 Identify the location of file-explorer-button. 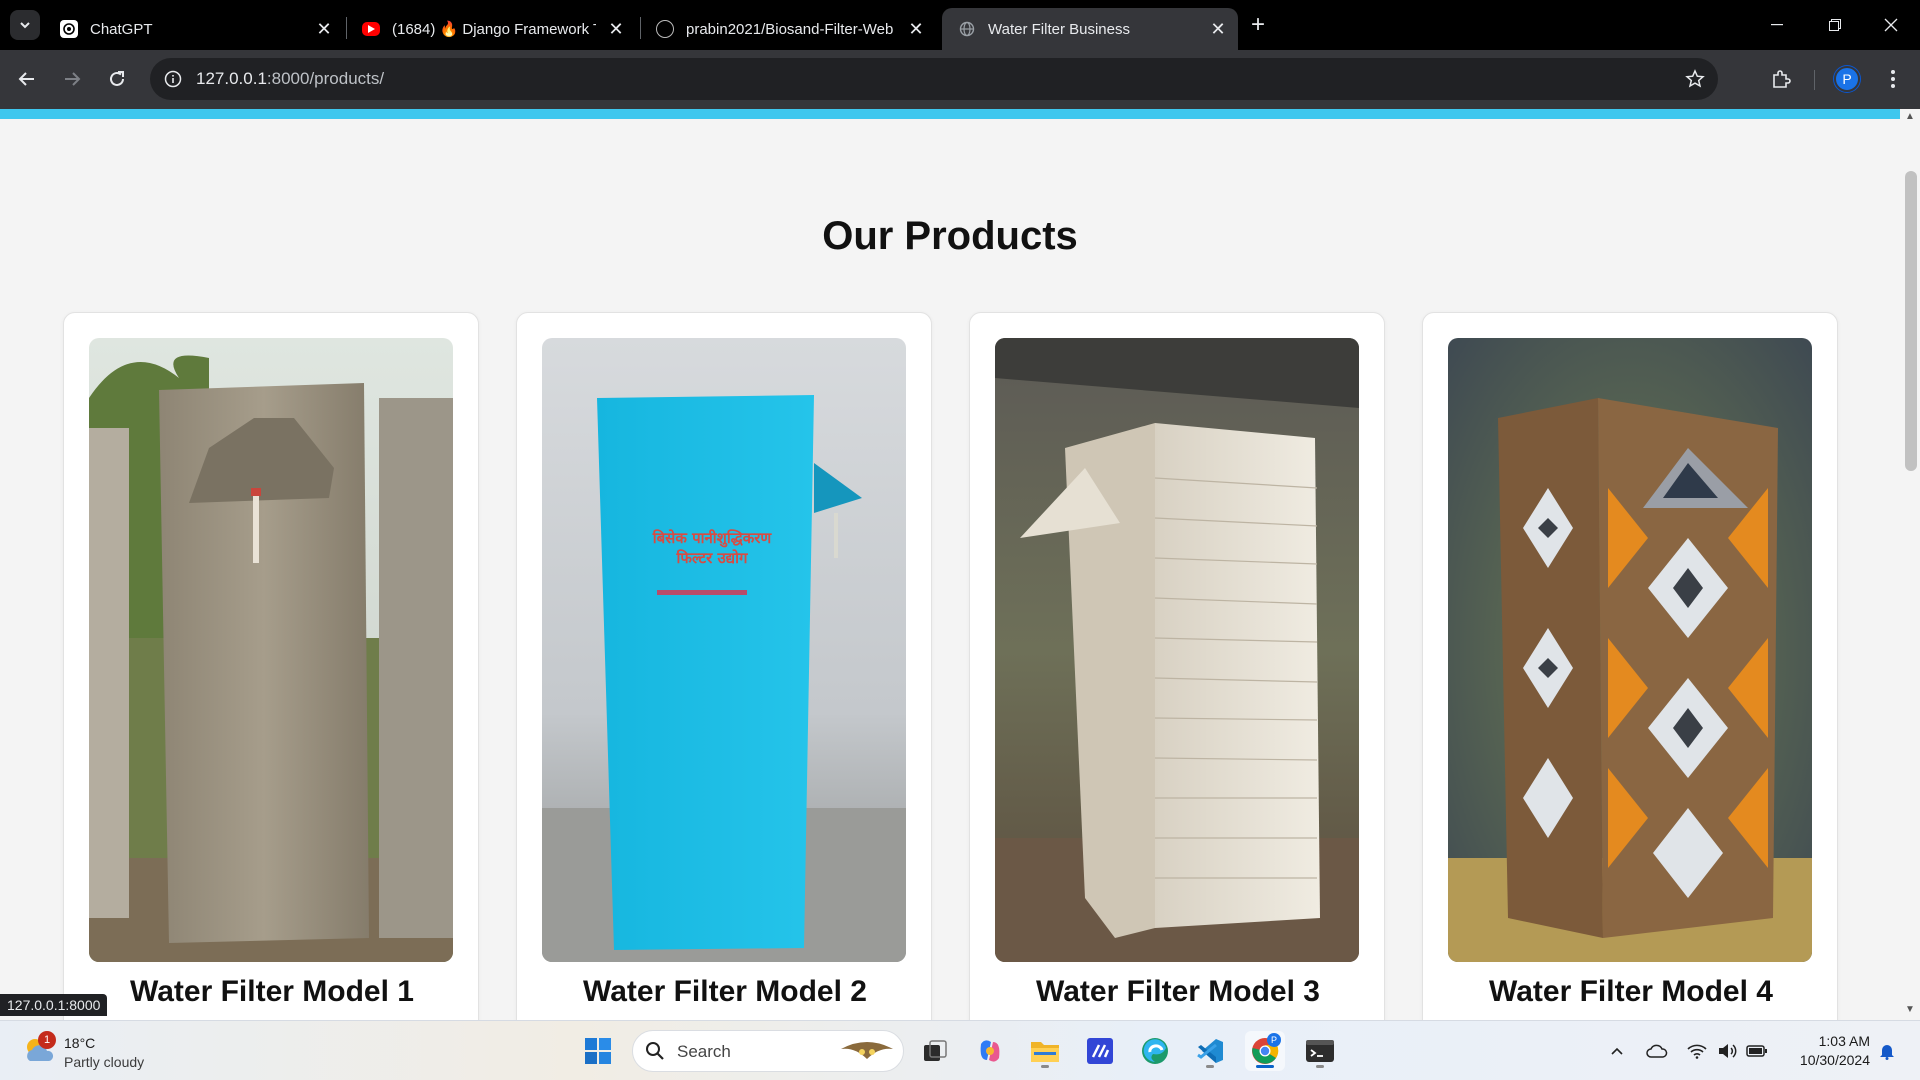
(1045, 1051).